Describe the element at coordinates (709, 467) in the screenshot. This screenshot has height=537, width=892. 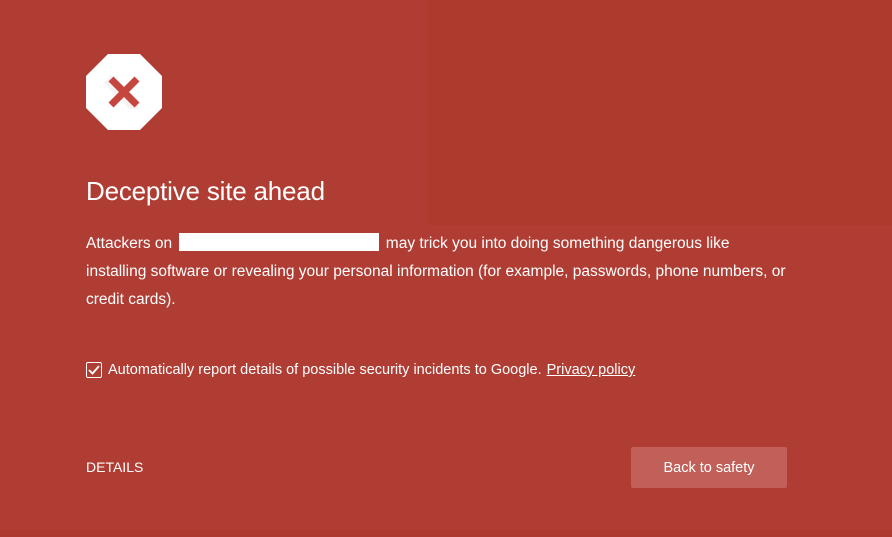
I see `back-to-safety-button: Back to safety` at that location.